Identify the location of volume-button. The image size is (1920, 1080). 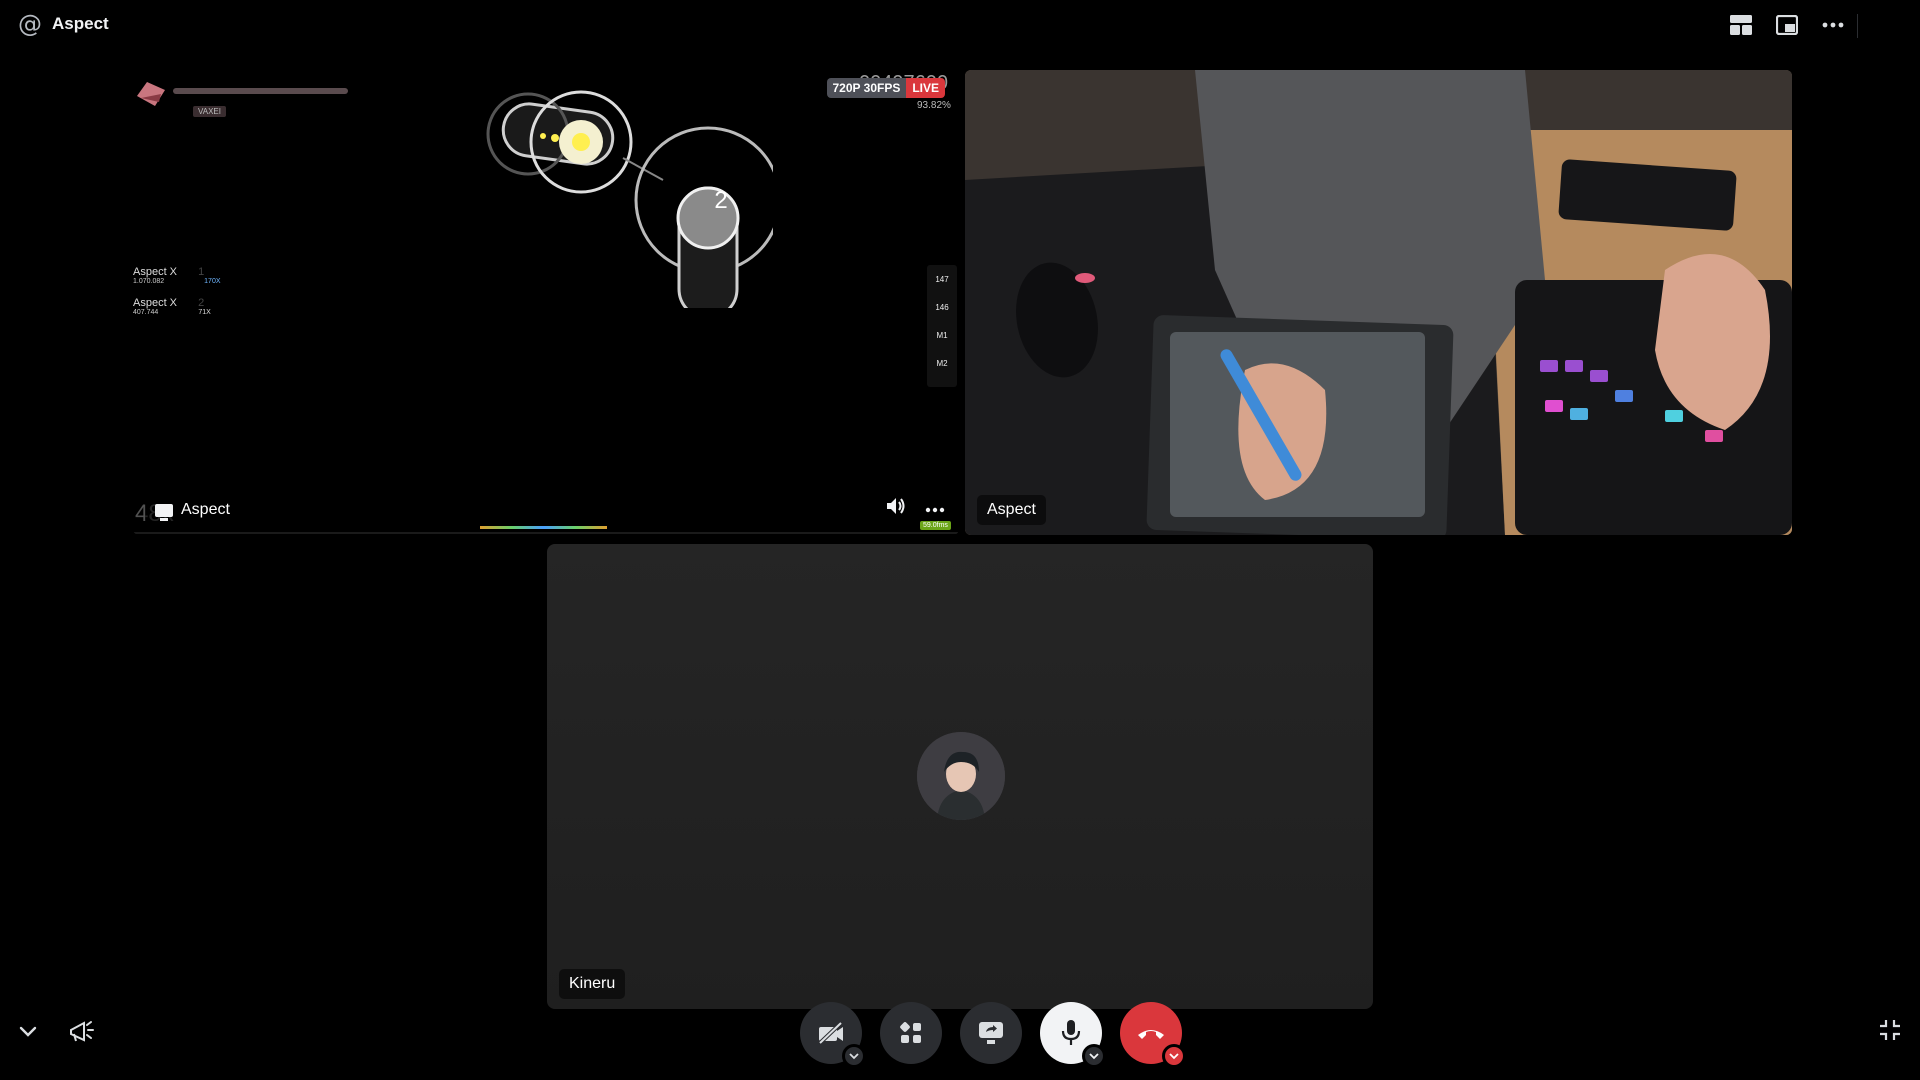
(896, 508).